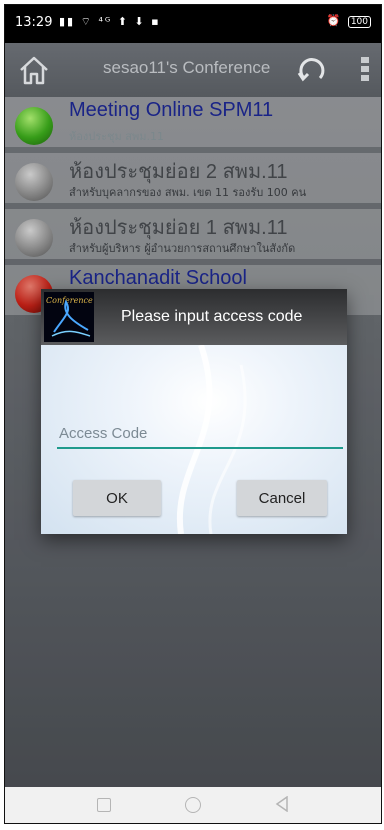 This screenshot has height=830, width=384. What do you see at coordinates (359, 22) in the screenshot?
I see `battery-indicator: 100` at bounding box center [359, 22].